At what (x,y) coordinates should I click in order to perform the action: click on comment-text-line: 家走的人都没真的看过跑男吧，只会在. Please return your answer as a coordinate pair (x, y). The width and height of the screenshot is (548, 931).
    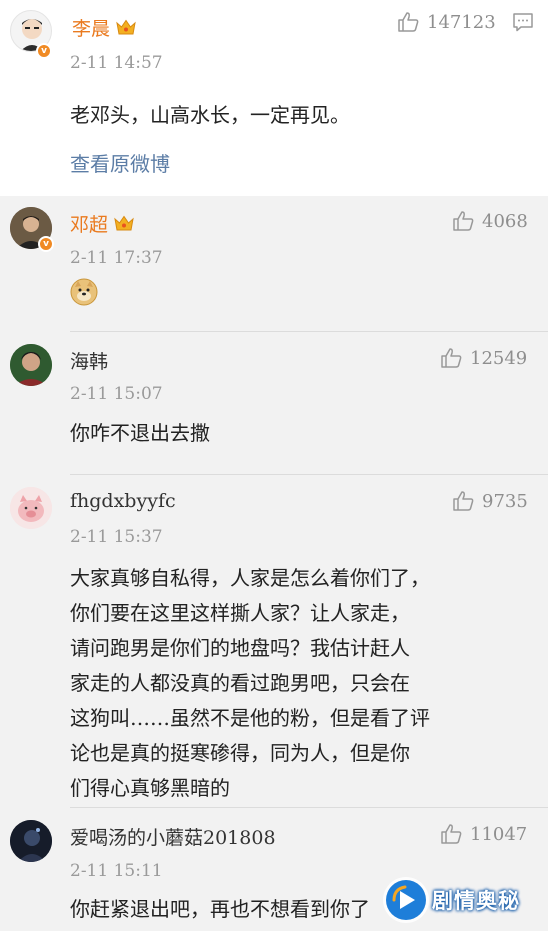
    Looking at the image, I should click on (240, 683).